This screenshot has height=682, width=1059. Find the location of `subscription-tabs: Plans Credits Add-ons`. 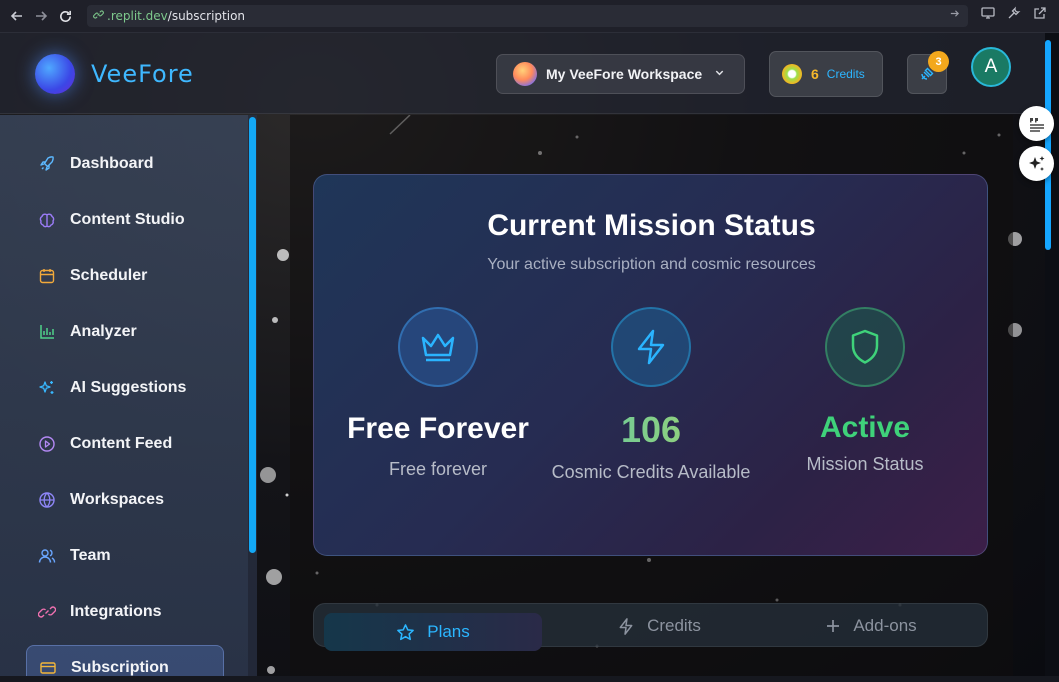

subscription-tabs: Plans Credits Add-ons is located at coordinates (650, 627).